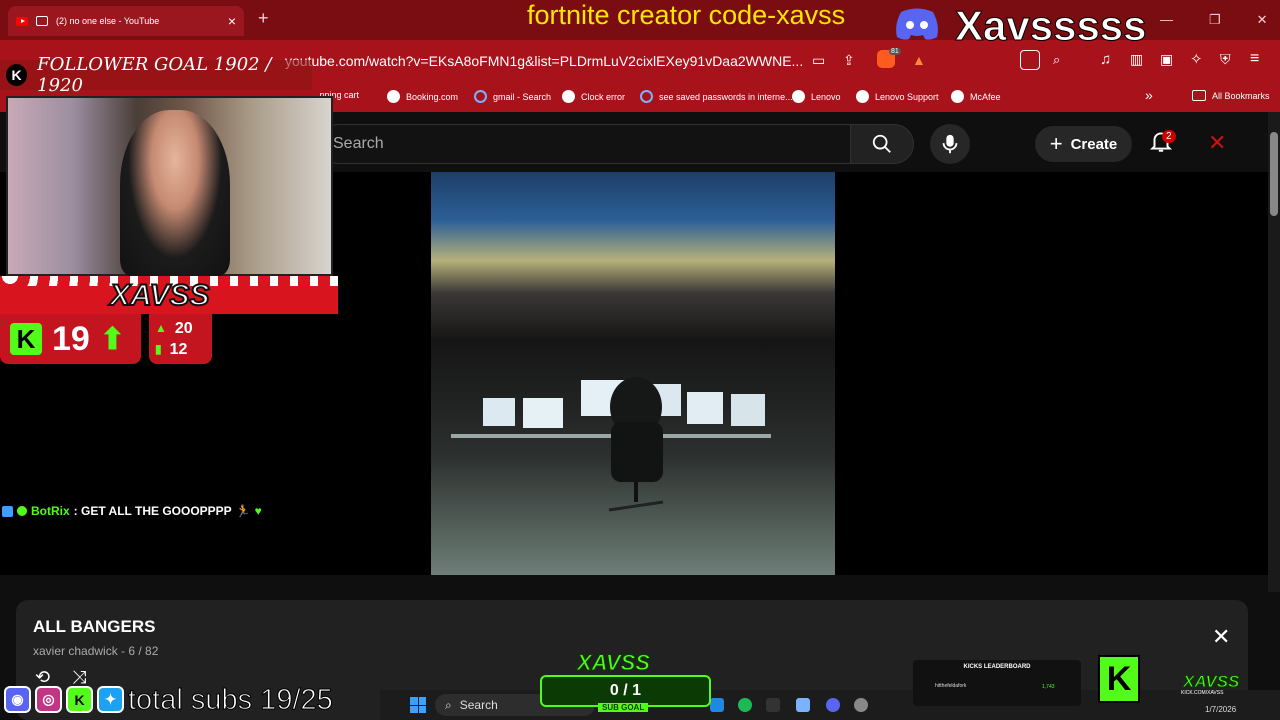 The height and width of the screenshot is (720, 1280). What do you see at coordinates (418, 705) in the screenshot?
I see `windows-start-icon` at bounding box center [418, 705].